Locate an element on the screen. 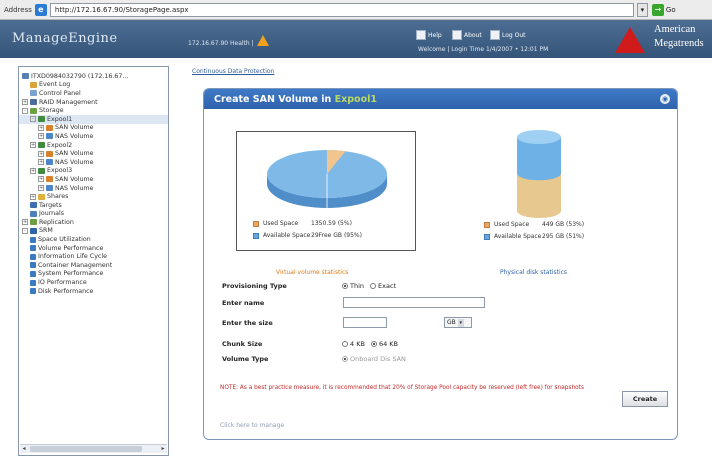 The width and height of the screenshot is (712, 456). virtual-stats-link: Virtual volume statistics is located at coordinates (312, 272).